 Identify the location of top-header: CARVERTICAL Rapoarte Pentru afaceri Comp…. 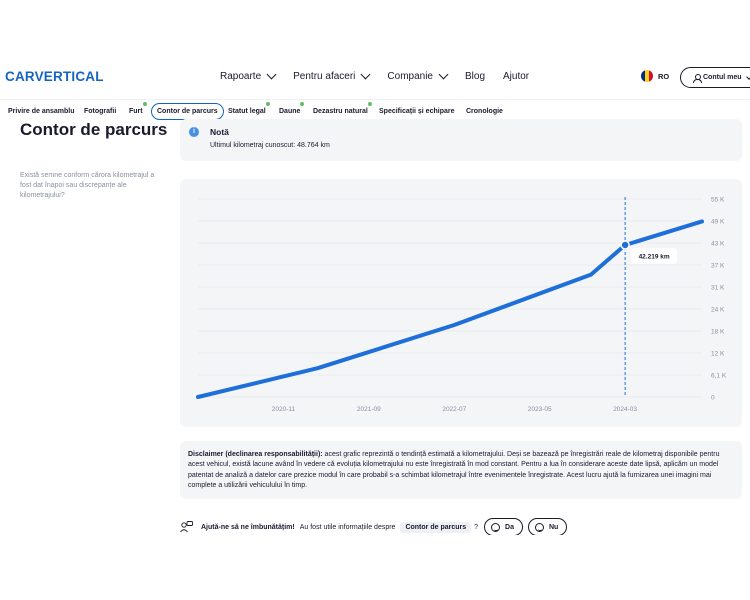
(375, 76).